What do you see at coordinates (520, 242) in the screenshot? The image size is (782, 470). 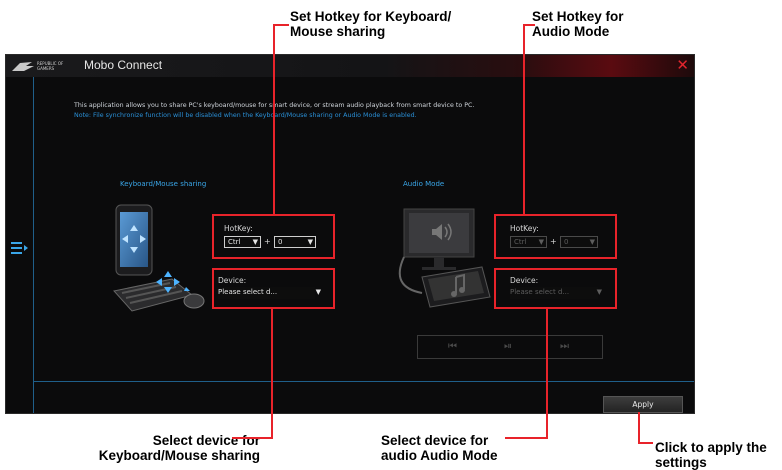 I see `audio-hotkey-modifier-value: Ctrl` at bounding box center [520, 242].